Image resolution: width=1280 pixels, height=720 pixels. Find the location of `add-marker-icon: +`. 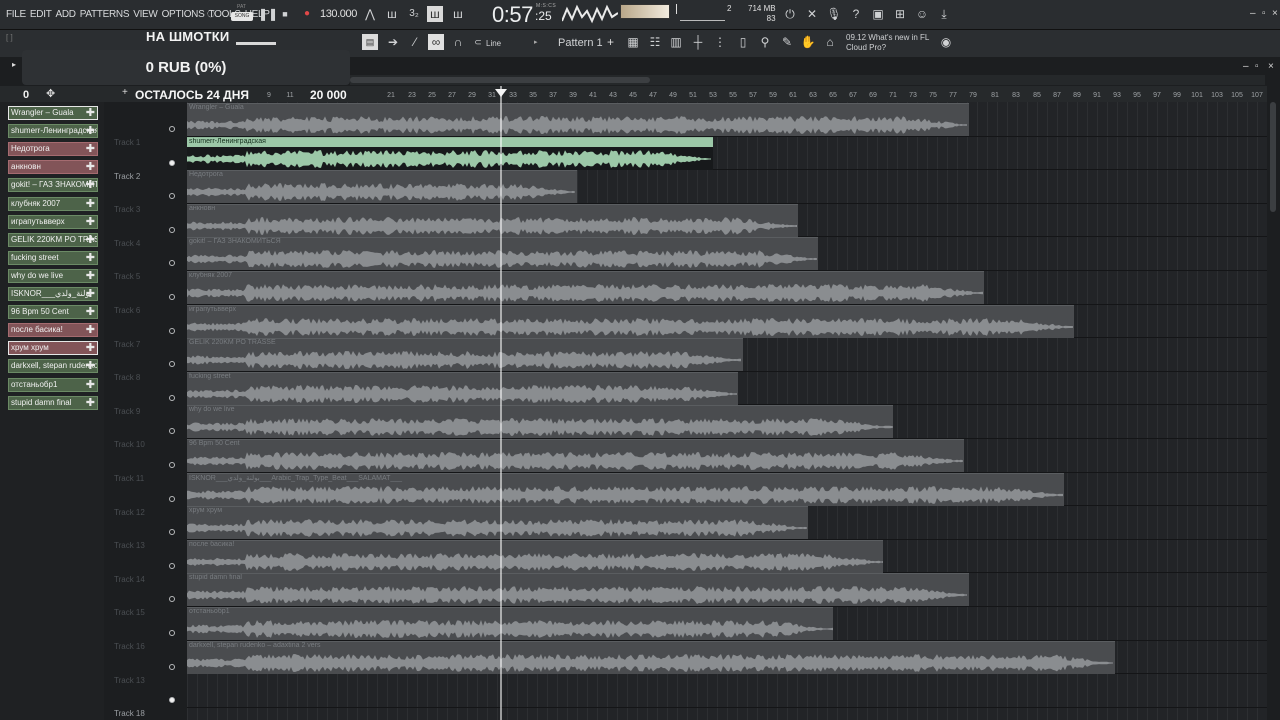

add-marker-icon: + is located at coordinates (125, 92).